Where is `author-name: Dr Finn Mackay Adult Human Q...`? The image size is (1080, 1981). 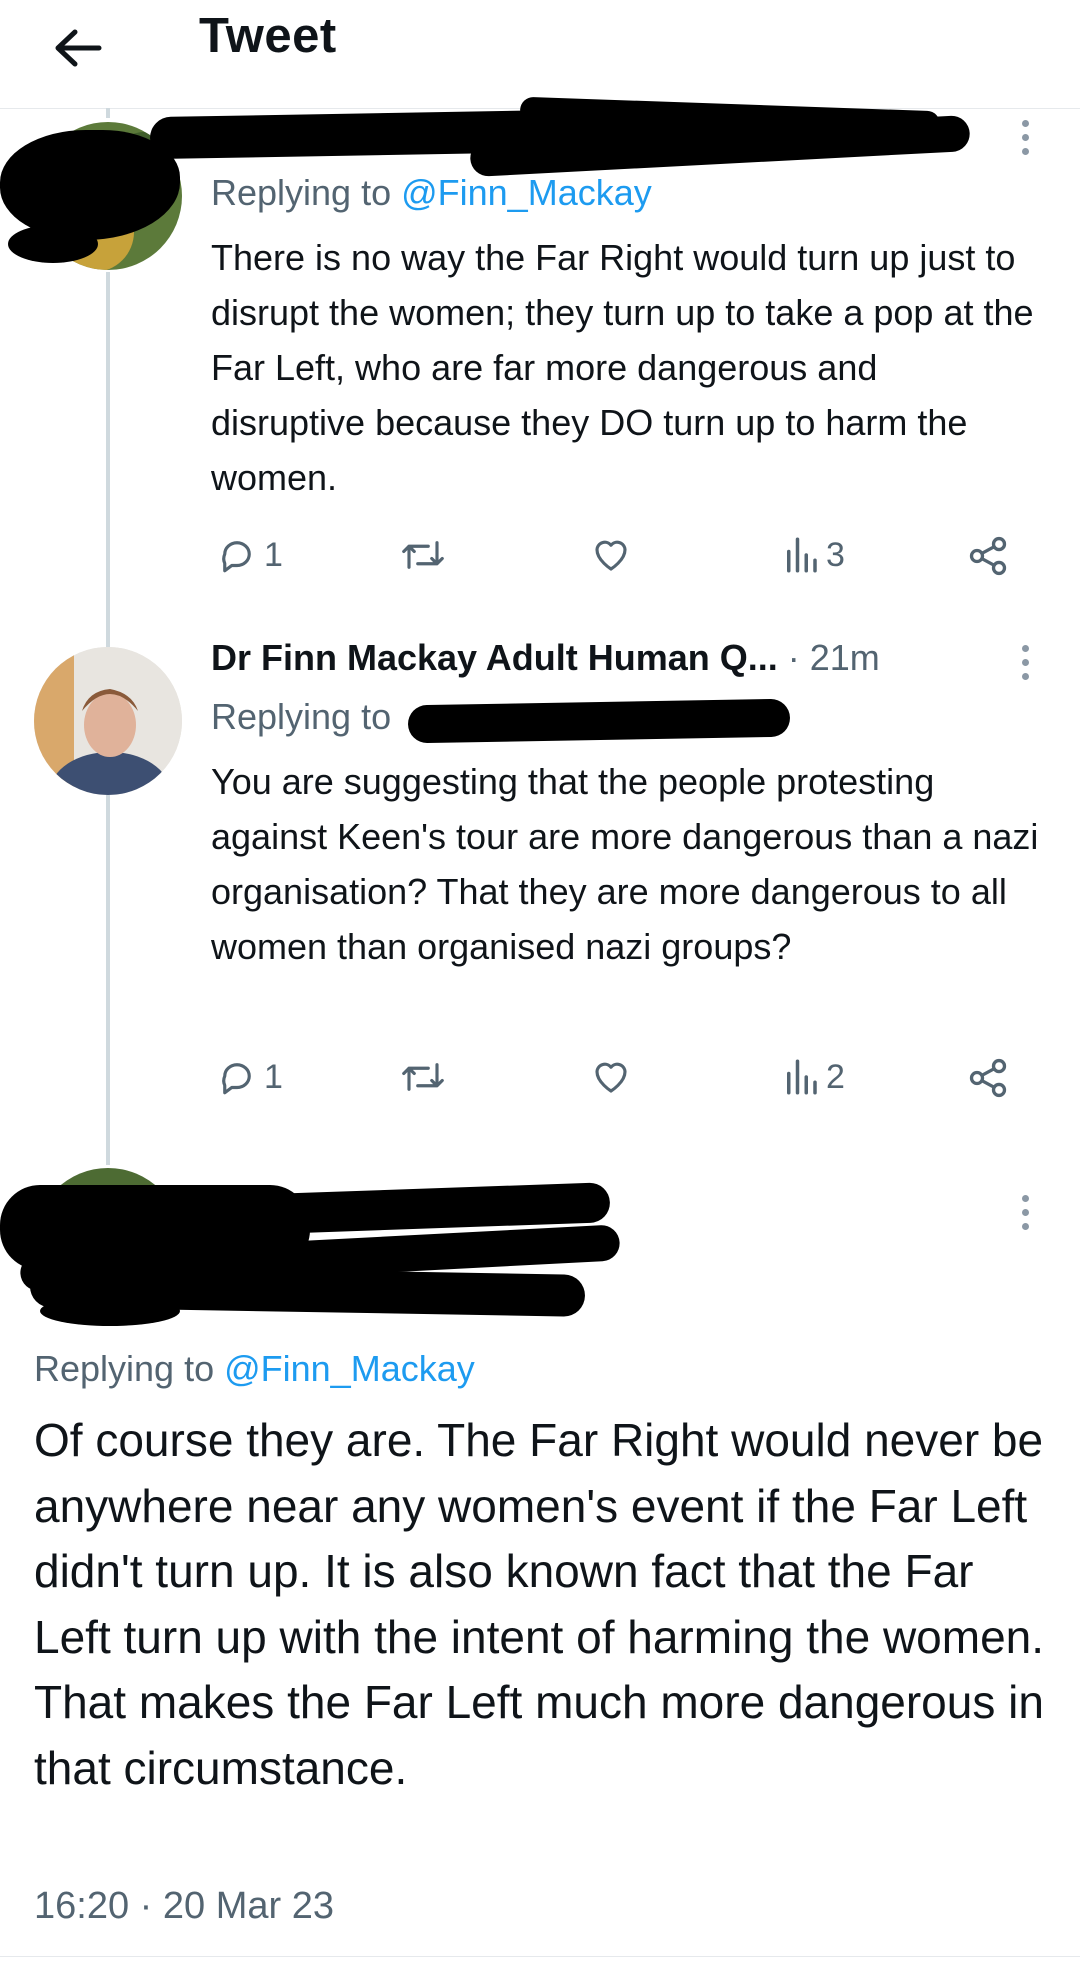
author-name: Dr Finn Mackay Adult Human Q... is located at coordinates (494, 657).